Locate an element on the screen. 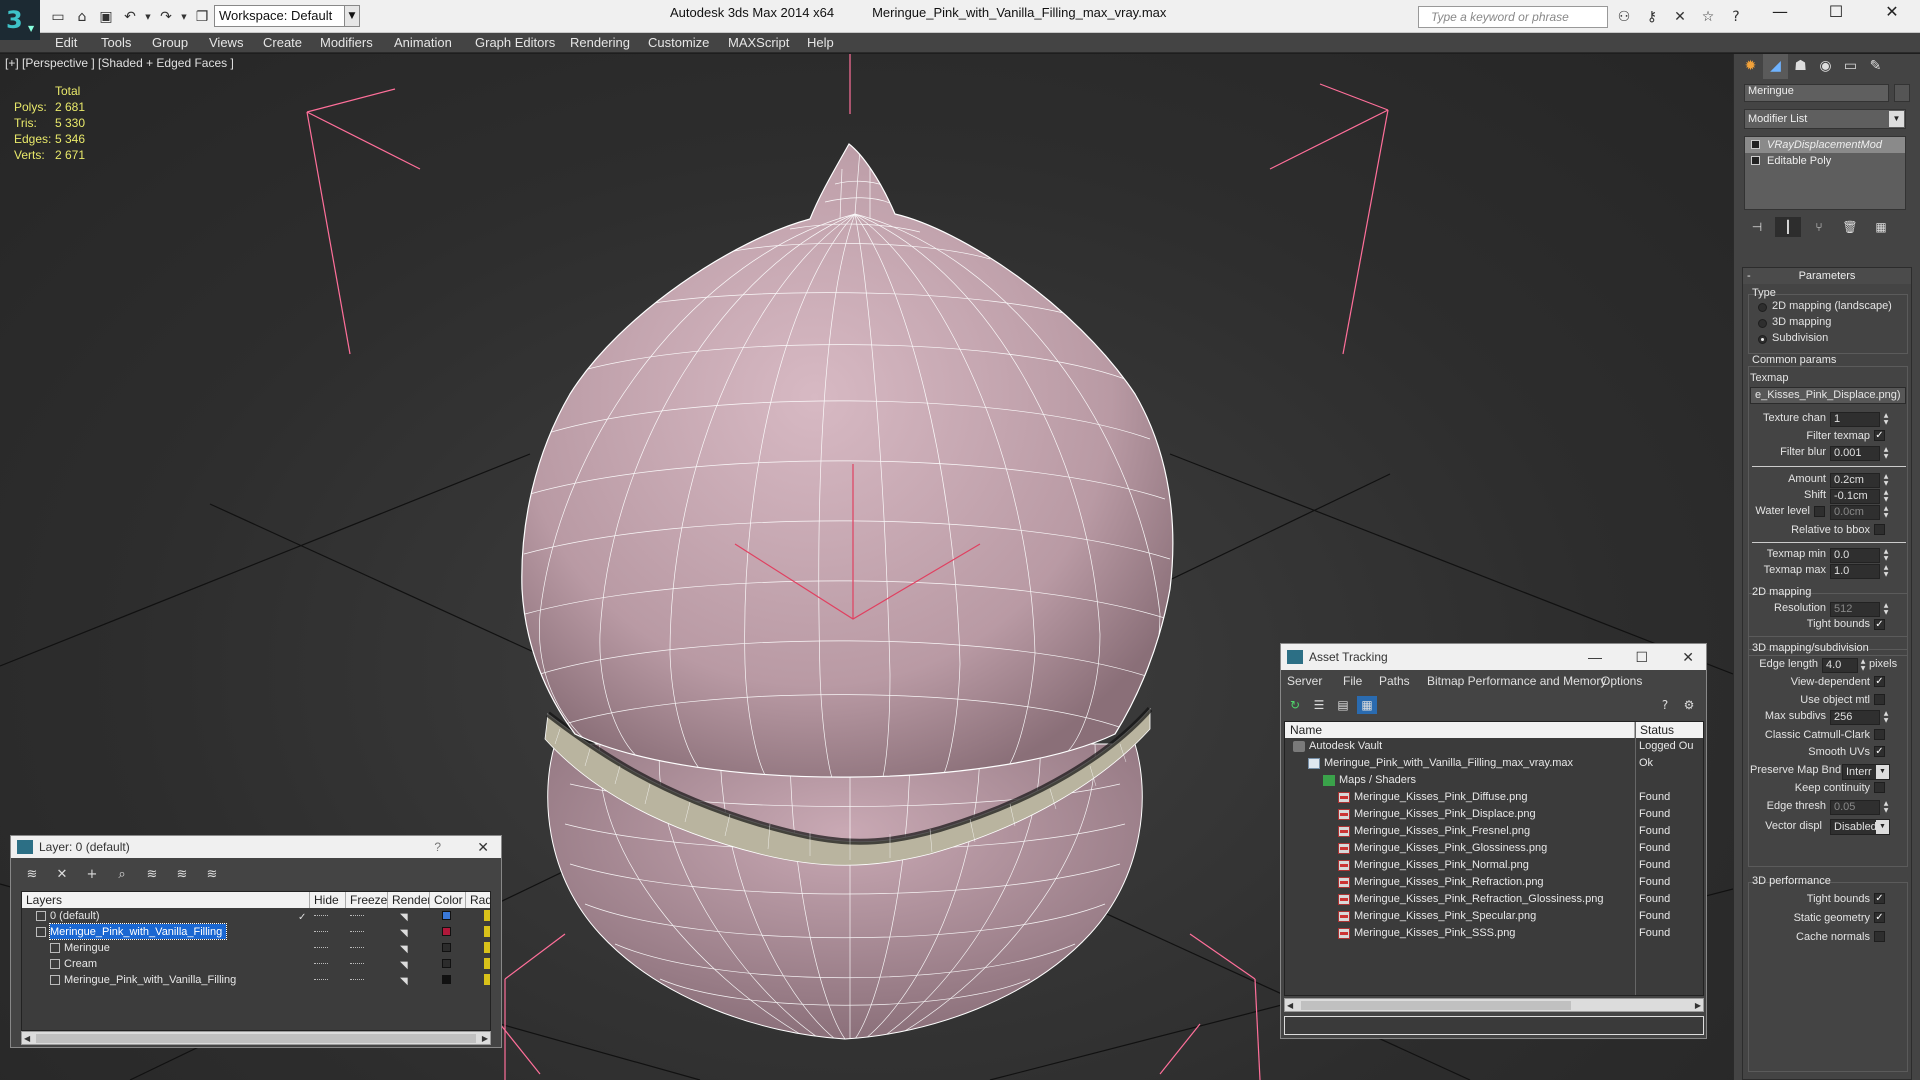 This screenshot has width=1920, height=1080. scroll-left-icon: ◀ is located at coordinates (1290, 1005).